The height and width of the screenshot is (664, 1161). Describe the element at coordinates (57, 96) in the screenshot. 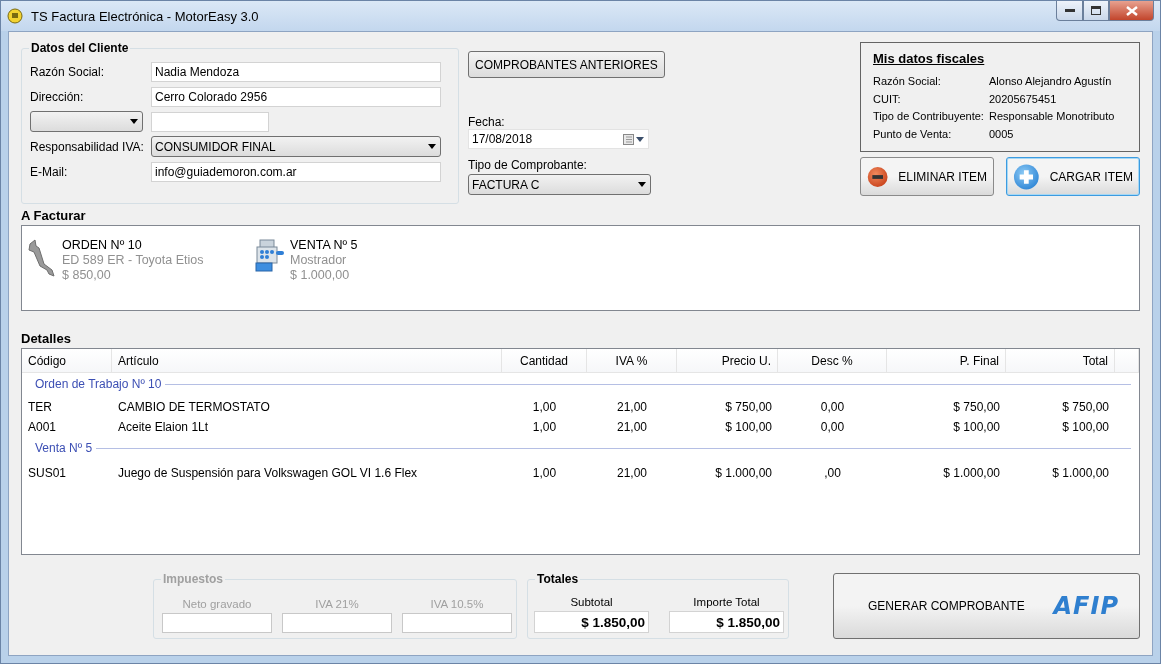

I see `field-label: Dirección:` at that location.